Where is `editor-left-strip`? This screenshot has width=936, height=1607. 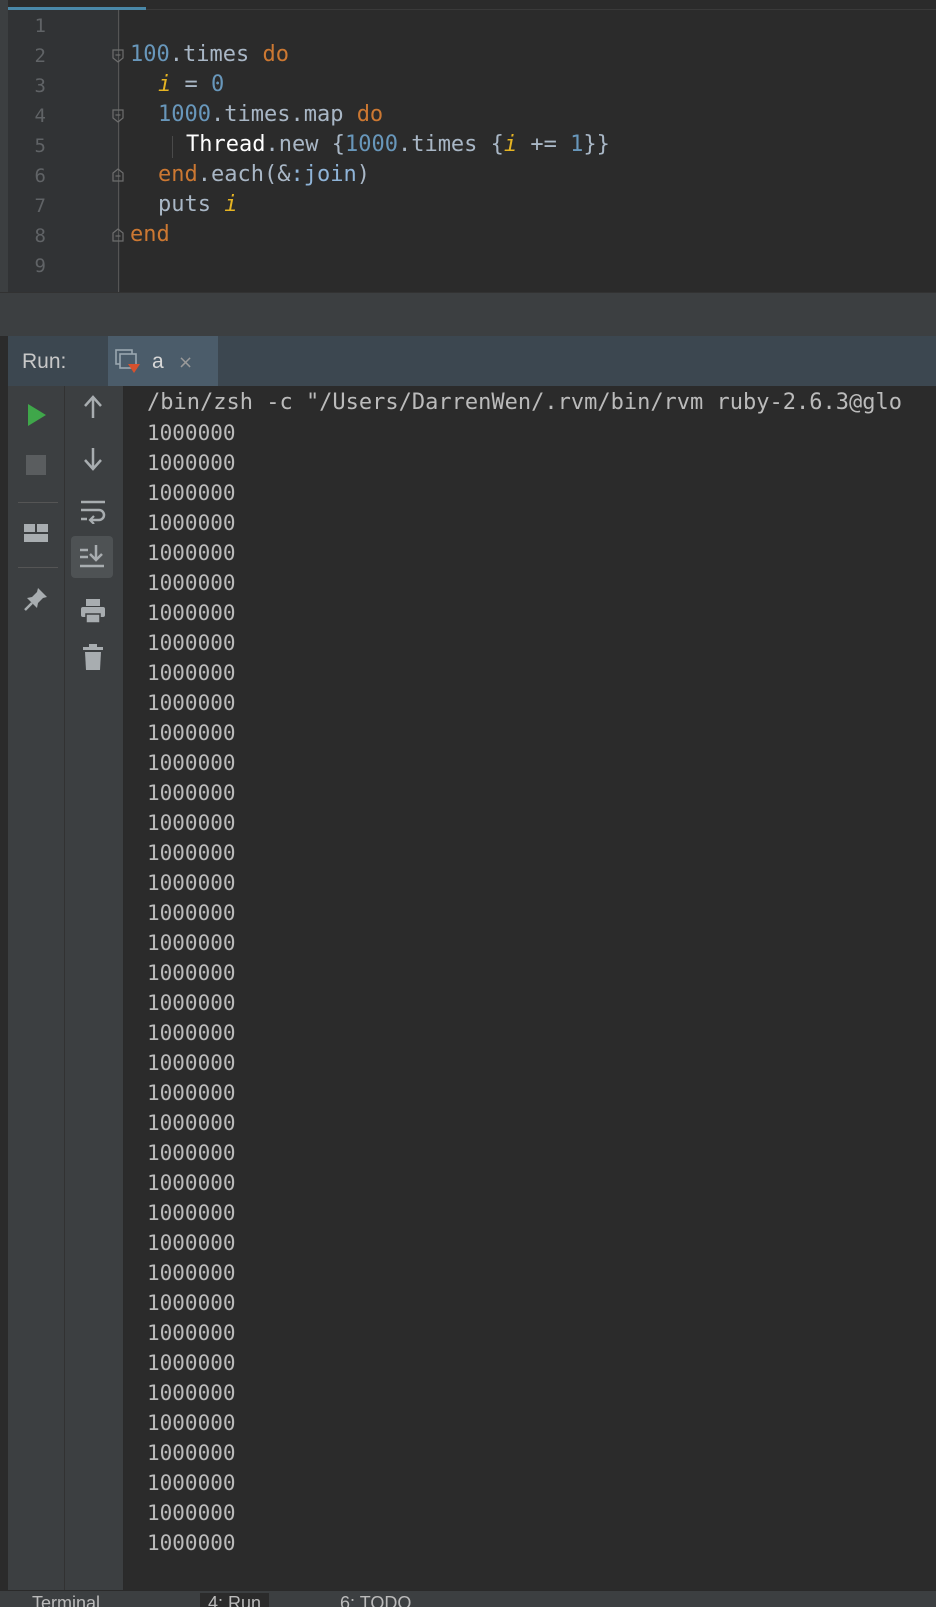
editor-left-strip is located at coordinates (4, 146).